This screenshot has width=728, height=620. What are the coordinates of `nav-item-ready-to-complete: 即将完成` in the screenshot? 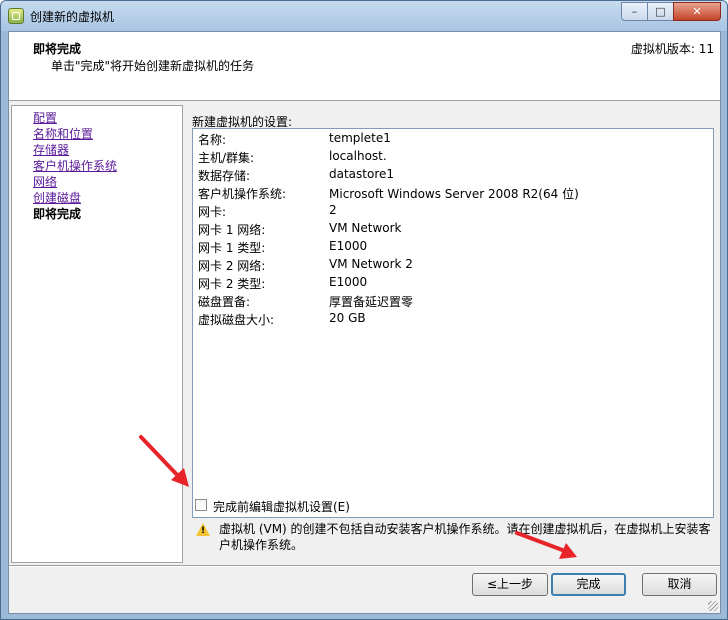 It's located at (57, 214).